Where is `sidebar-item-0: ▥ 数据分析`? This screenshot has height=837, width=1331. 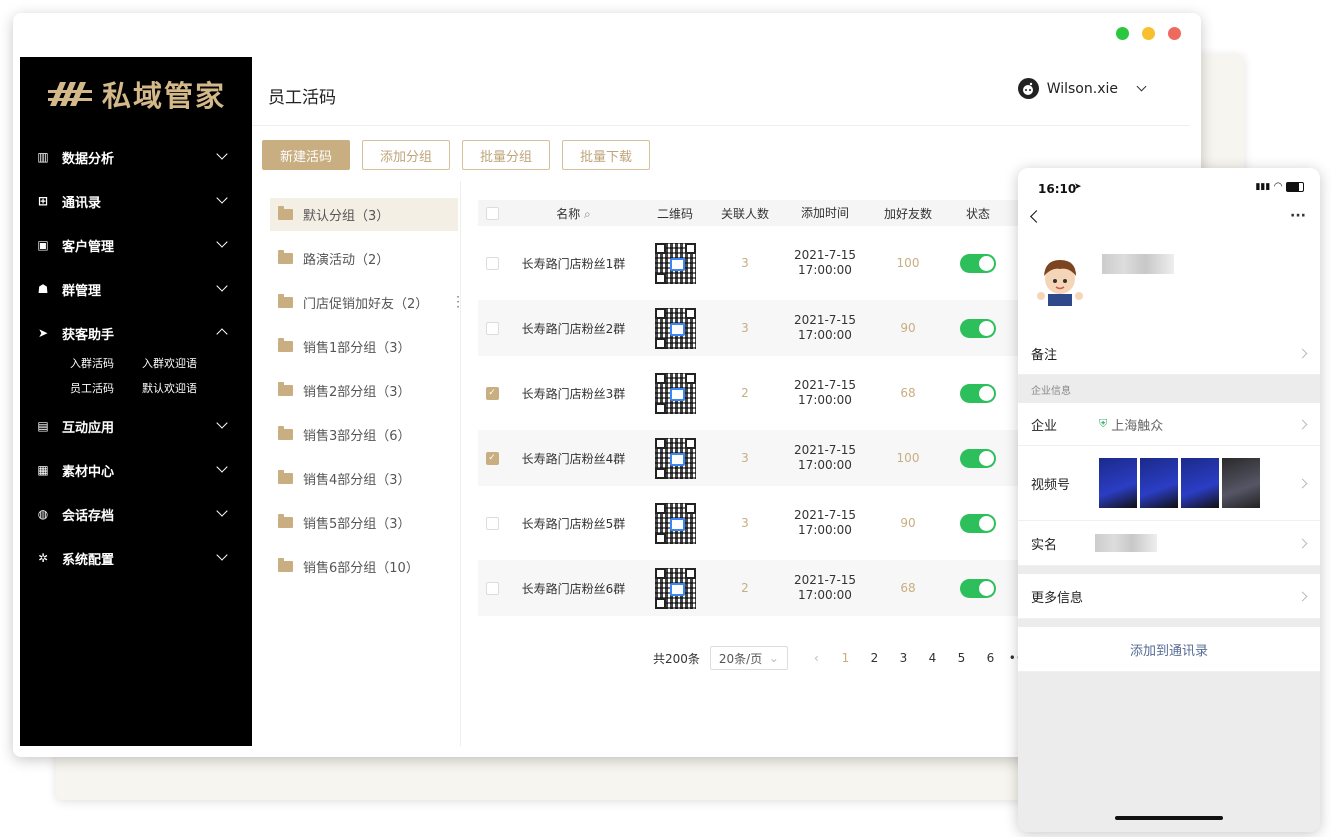
sidebar-item-0: ▥ 数据分析 is located at coordinates (136, 157).